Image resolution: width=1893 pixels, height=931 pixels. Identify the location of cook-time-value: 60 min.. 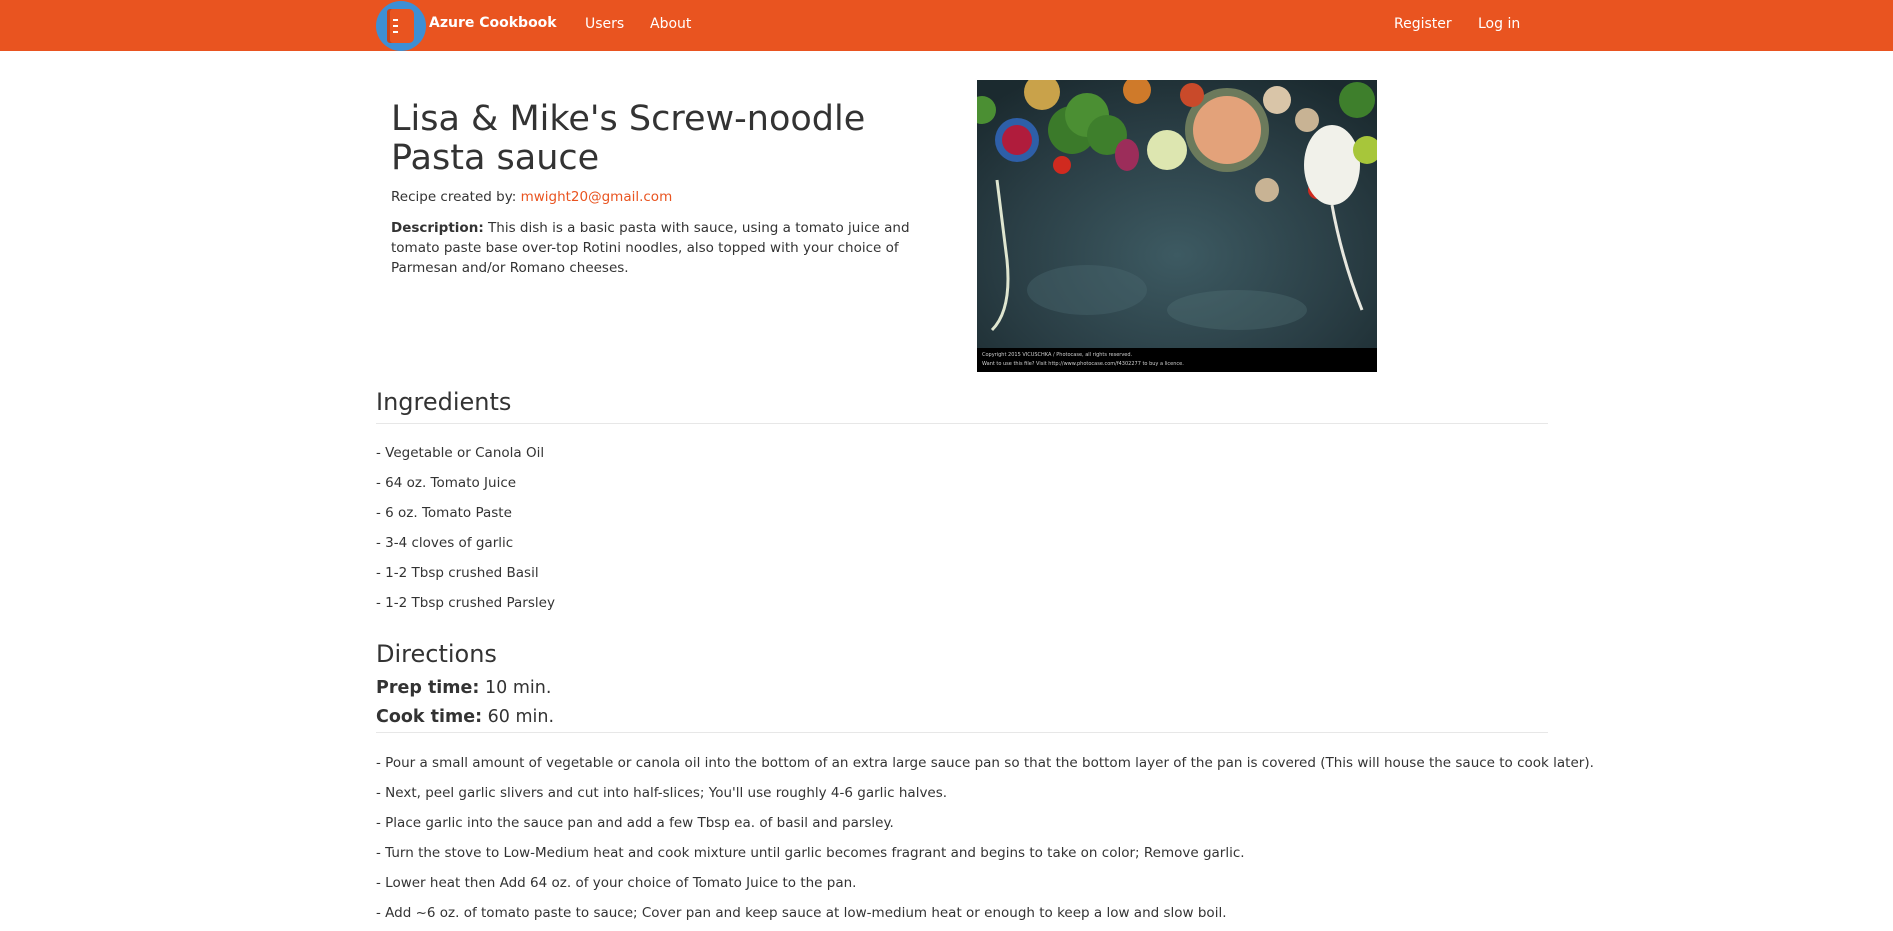
(521, 717).